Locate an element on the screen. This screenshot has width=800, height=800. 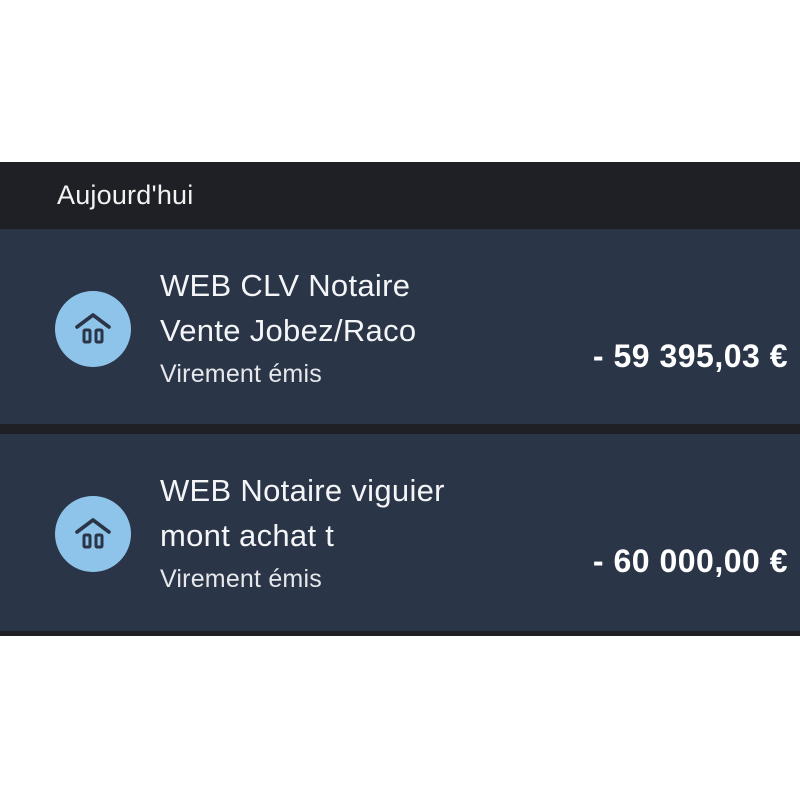
transaction-amount: - 60 000,00 € is located at coordinates (690, 561).